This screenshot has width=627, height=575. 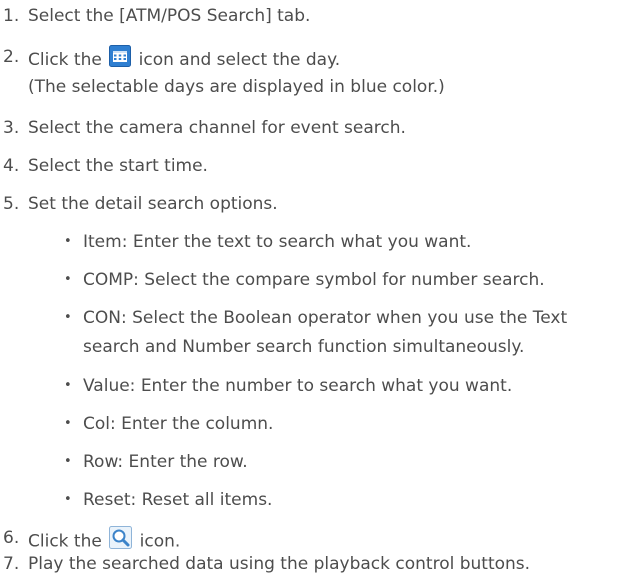 What do you see at coordinates (239, 60) in the screenshot?
I see `step-text-after: icon and select the day.` at bounding box center [239, 60].